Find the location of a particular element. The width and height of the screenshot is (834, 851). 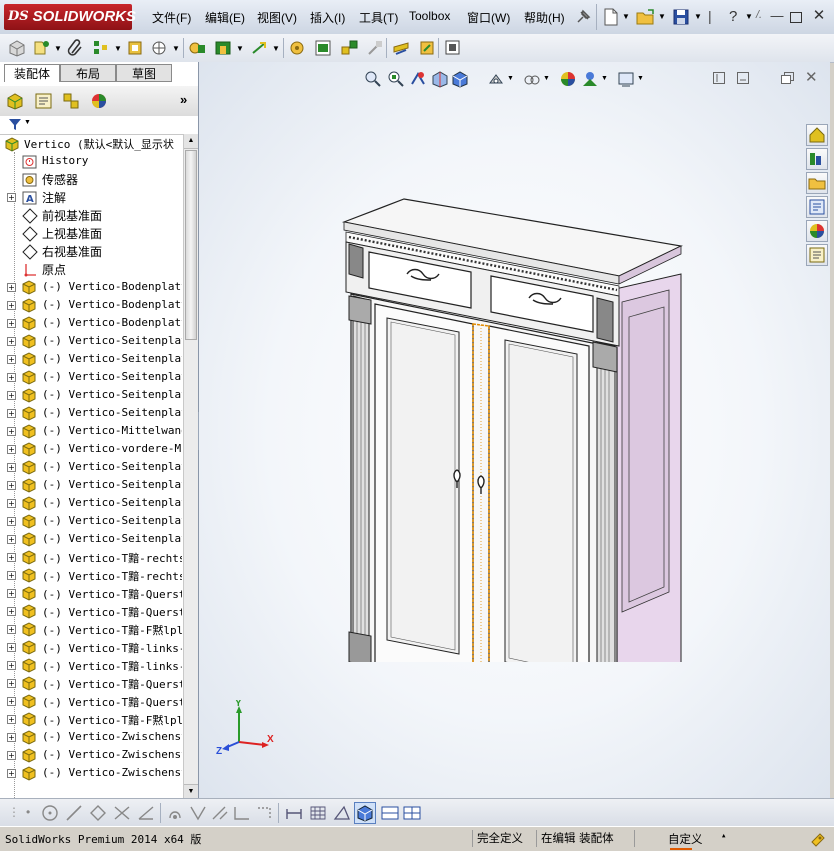

open-dropdown-icon: ▼ is located at coordinates (662, 16).